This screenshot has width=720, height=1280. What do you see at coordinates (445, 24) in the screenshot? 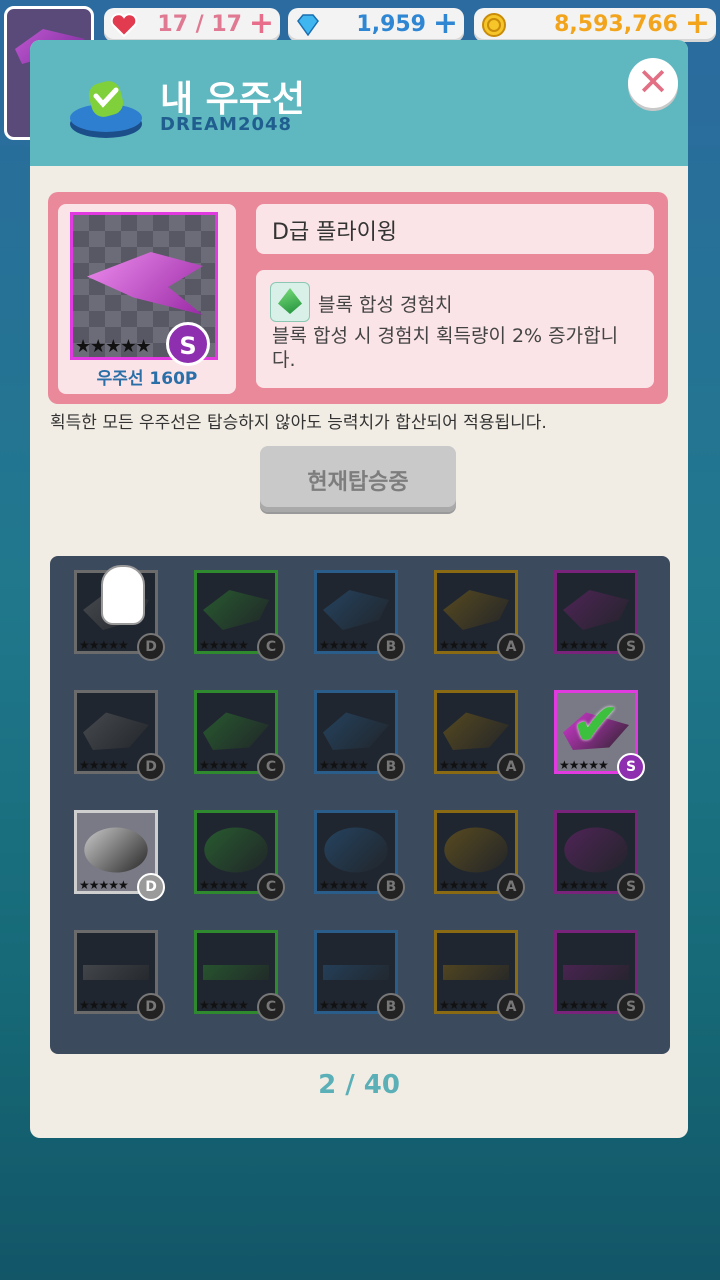
I see `add-gems-button: +` at bounding box center [445, 24].